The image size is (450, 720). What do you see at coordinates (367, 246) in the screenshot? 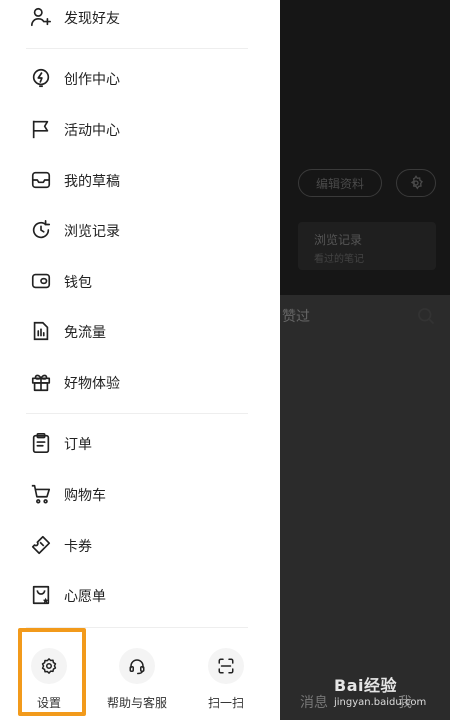
I see `background-history-card: 浏览记录 看过的笔记` at bounding box center [367, 246].